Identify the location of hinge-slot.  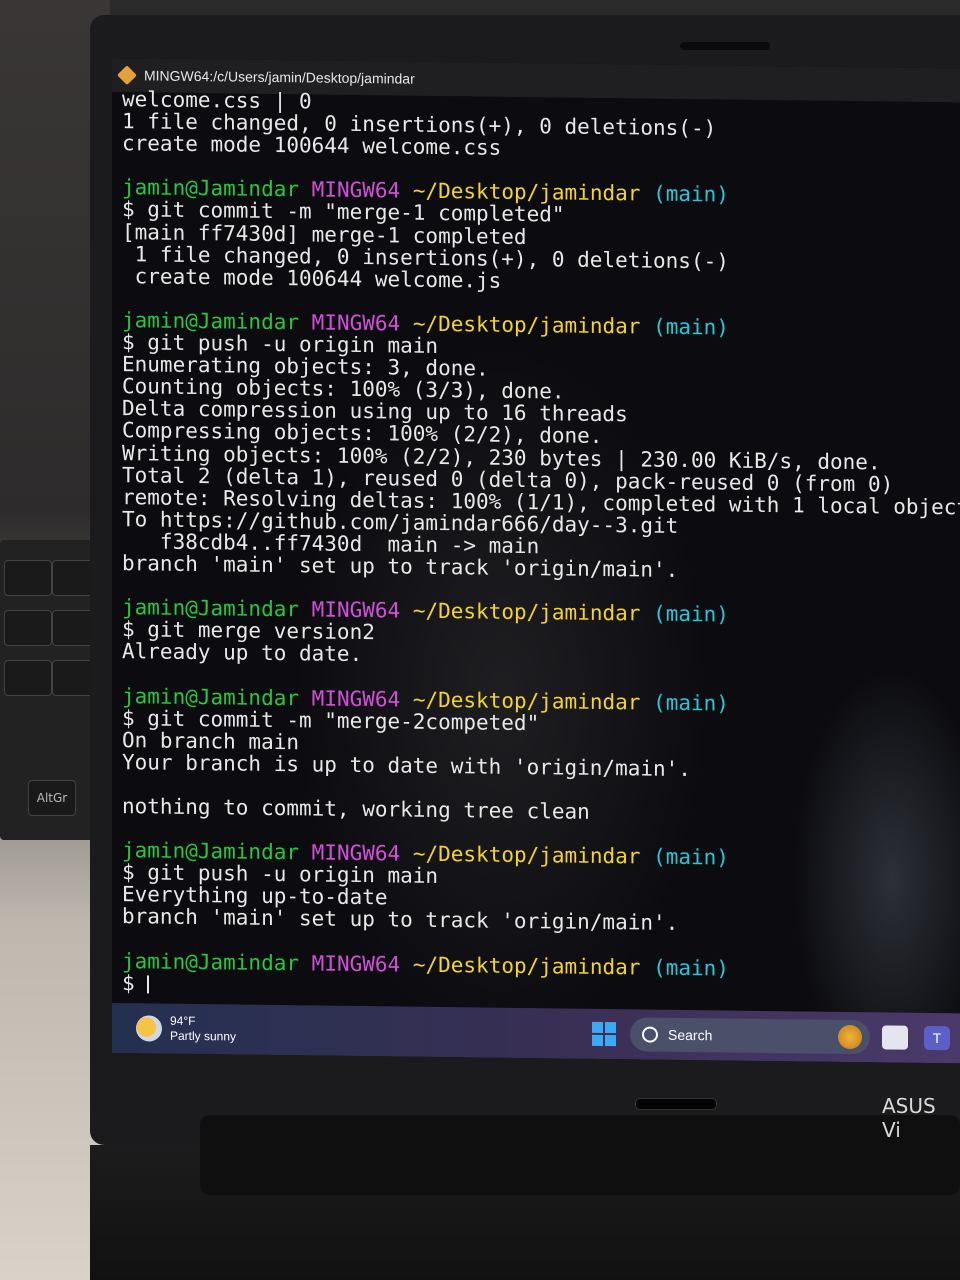
(676, 1104).